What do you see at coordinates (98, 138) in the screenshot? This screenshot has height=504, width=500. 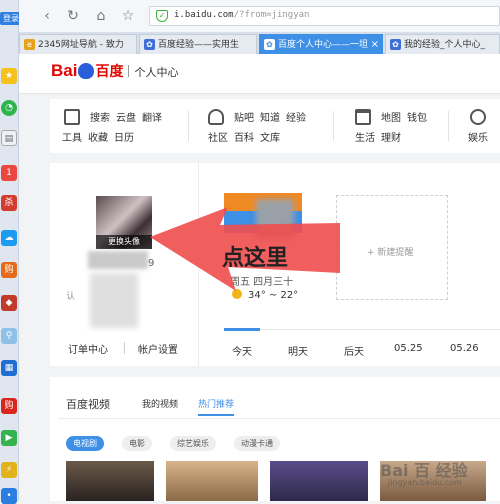 I see `service-favorites: 收藏` at bounding box center [98, 138].